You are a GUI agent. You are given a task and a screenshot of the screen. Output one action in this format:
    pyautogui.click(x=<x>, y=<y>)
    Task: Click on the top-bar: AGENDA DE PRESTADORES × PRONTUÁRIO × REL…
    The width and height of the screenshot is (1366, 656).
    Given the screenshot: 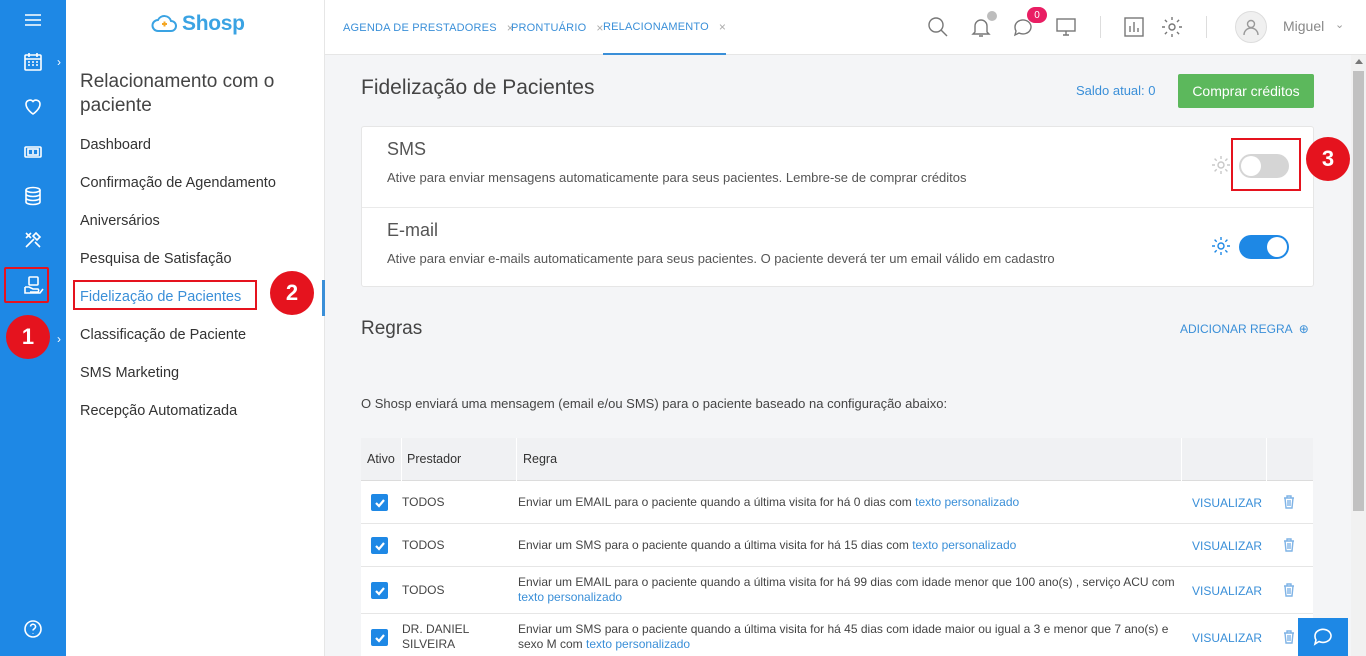 What is the action you would take?
    pyautogui.click(x=845, y=27)
    